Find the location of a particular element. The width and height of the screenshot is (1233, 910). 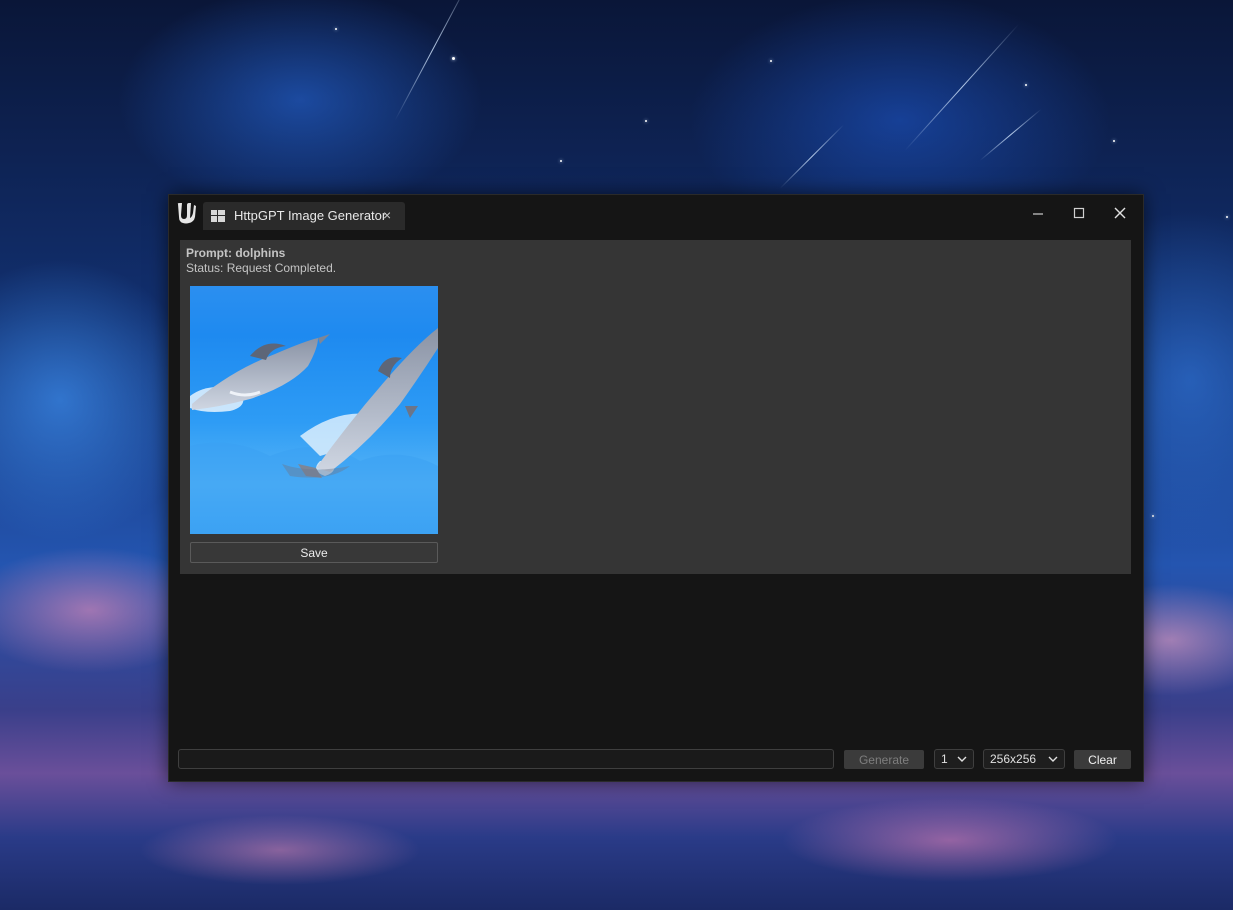

minimize-icon is located at coordinates (1038, 214).